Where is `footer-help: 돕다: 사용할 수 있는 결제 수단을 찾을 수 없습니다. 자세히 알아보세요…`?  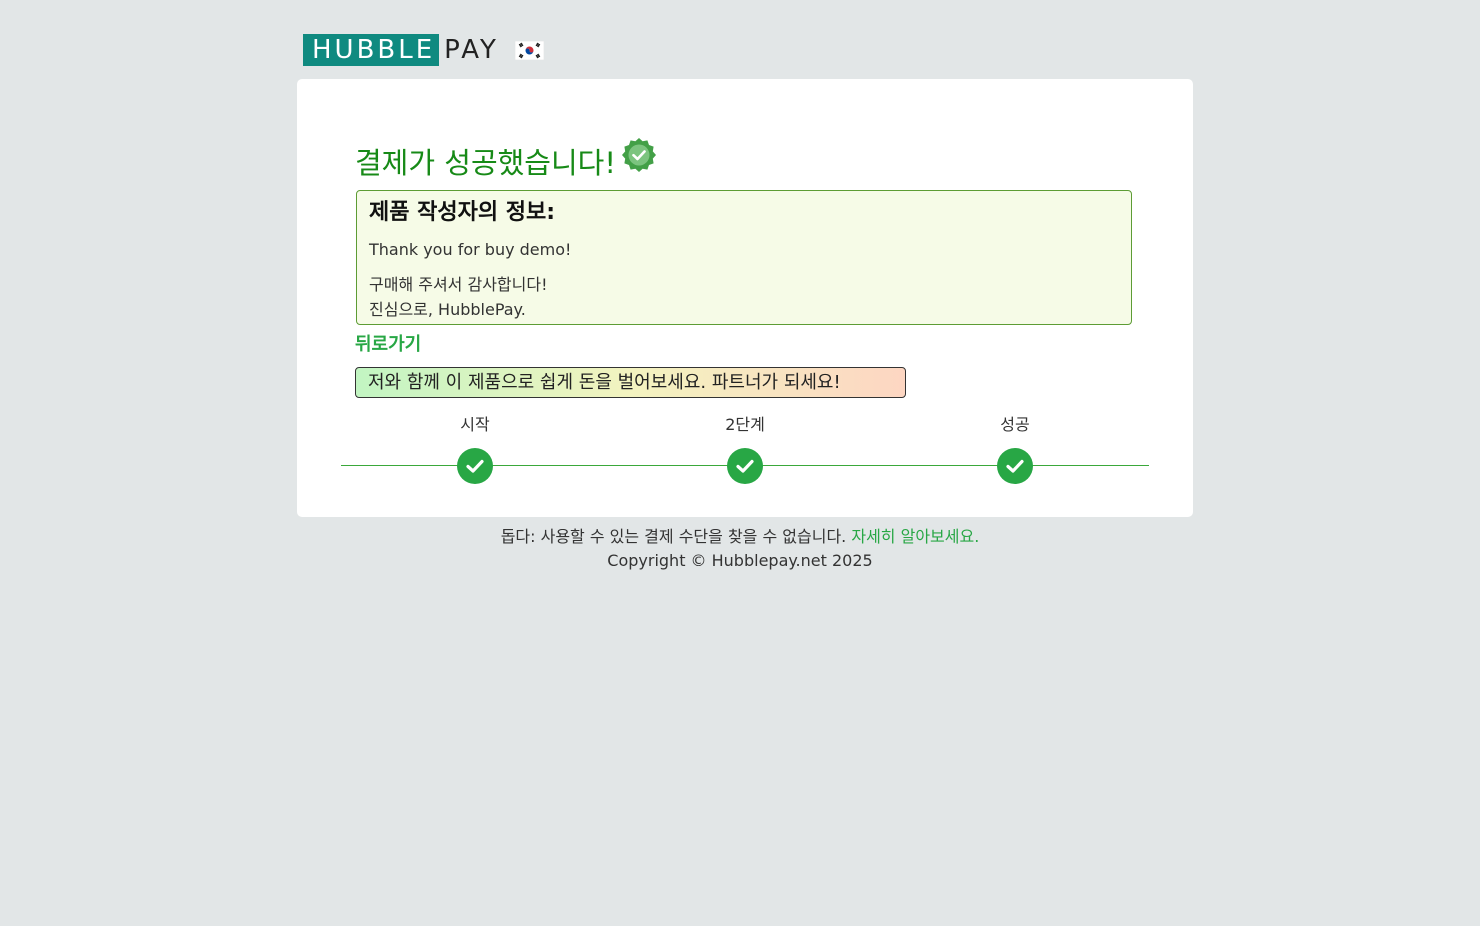
footer-help: 돕다: 사용할 수 있는 결제 수단을 찾을 수 없습니다. 자세히 알아보세요… is located at coordinates (740, 537).